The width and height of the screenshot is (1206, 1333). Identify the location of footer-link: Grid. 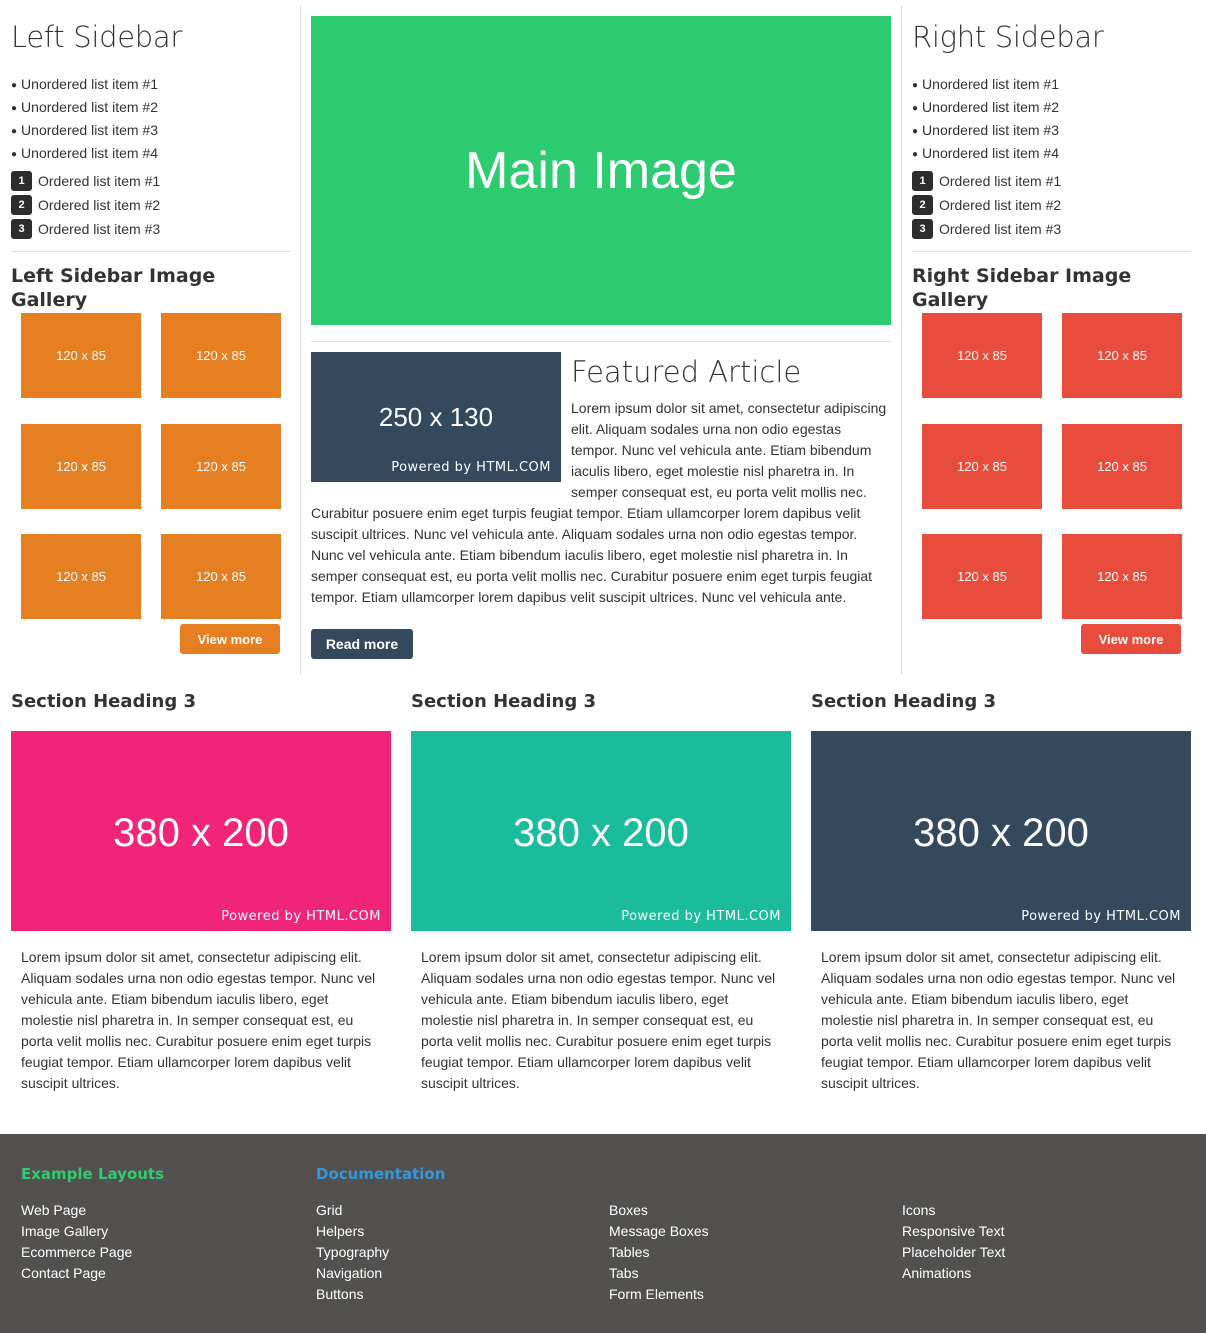
(352, 1210).